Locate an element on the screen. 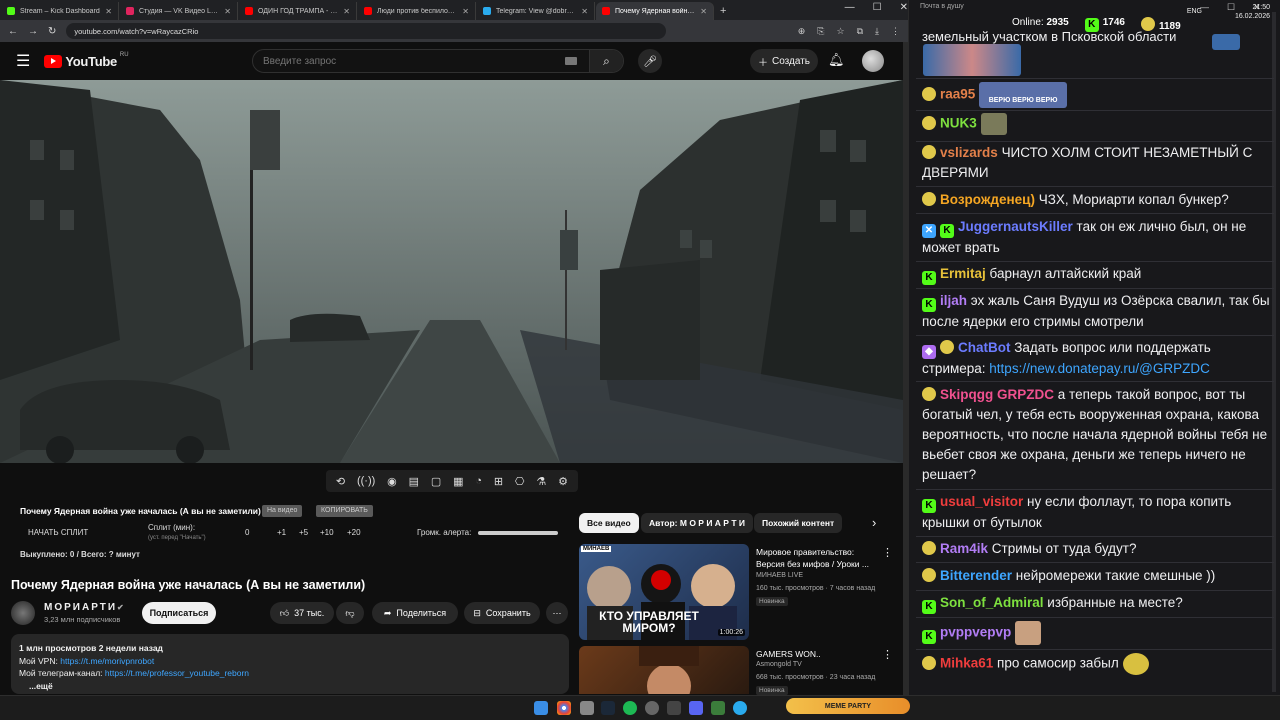 This screenshot has width=1280, height=720. add-1-button: +1 is located at coordinates (281, 532).